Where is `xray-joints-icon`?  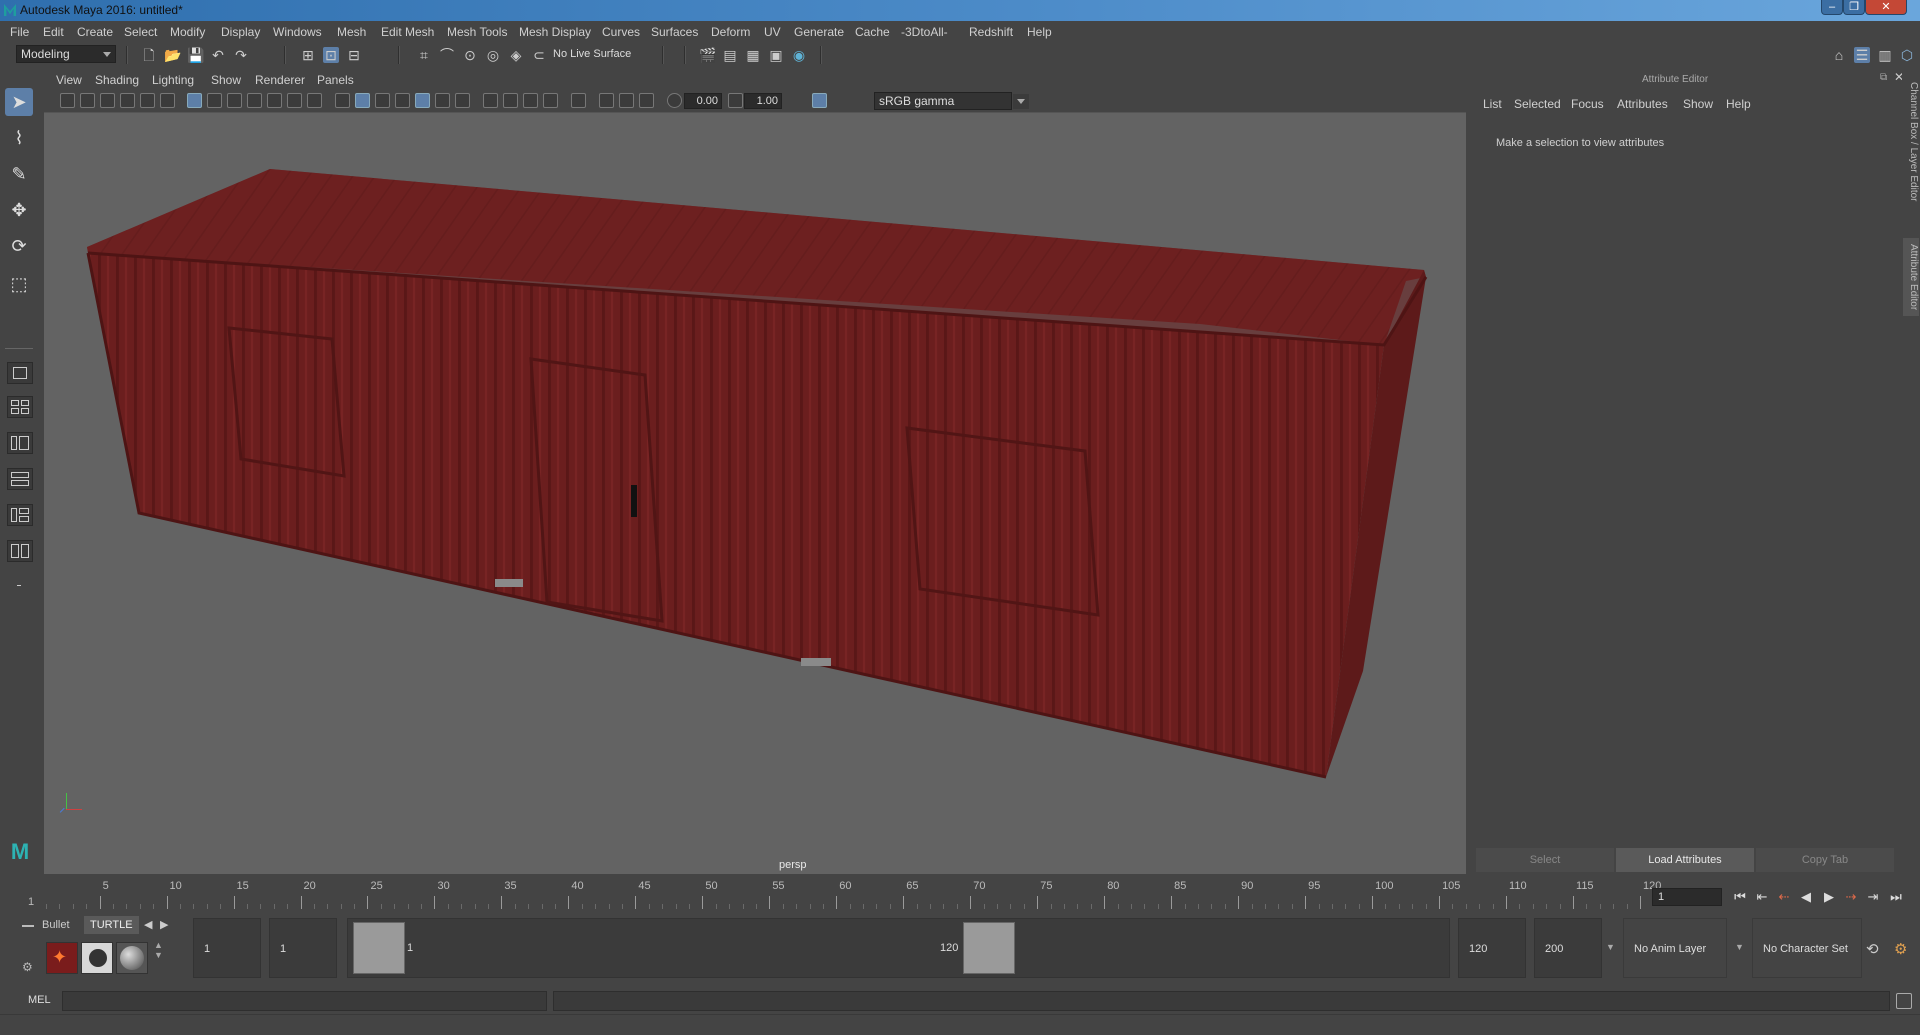
xray-joints-icon is located at coordinates (646, 100).